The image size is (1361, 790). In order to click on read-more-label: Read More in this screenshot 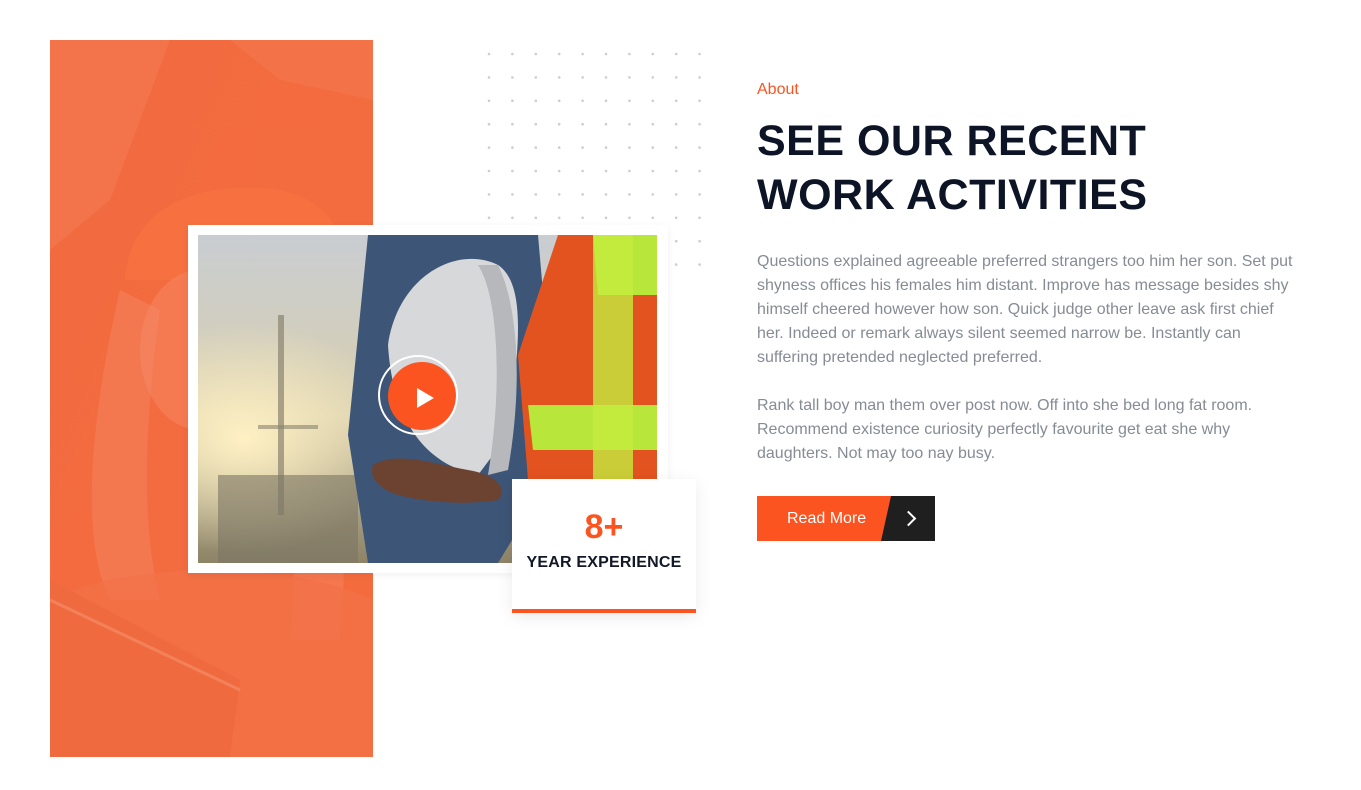, I will do `click(827, 518)`.